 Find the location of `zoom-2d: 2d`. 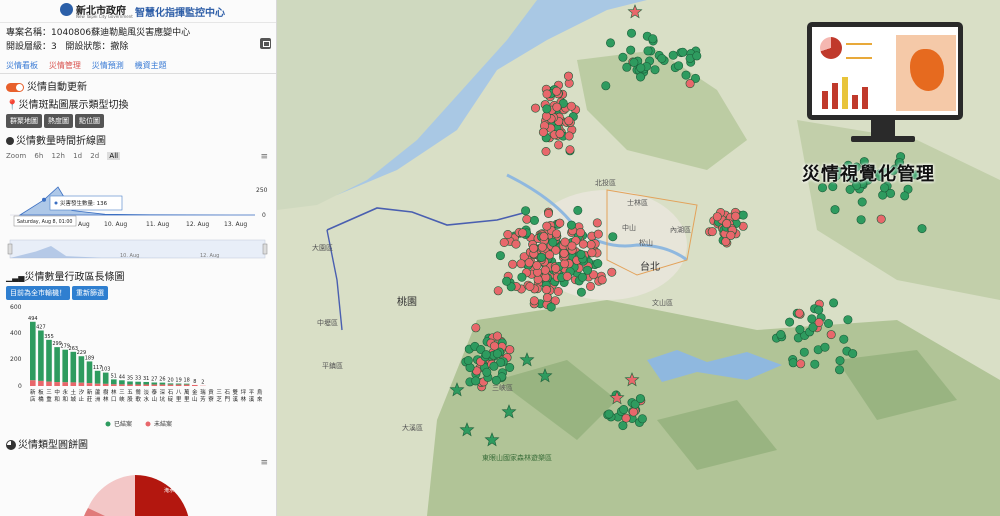

zoom-2d: 2d is located at coordinates (94, 156).